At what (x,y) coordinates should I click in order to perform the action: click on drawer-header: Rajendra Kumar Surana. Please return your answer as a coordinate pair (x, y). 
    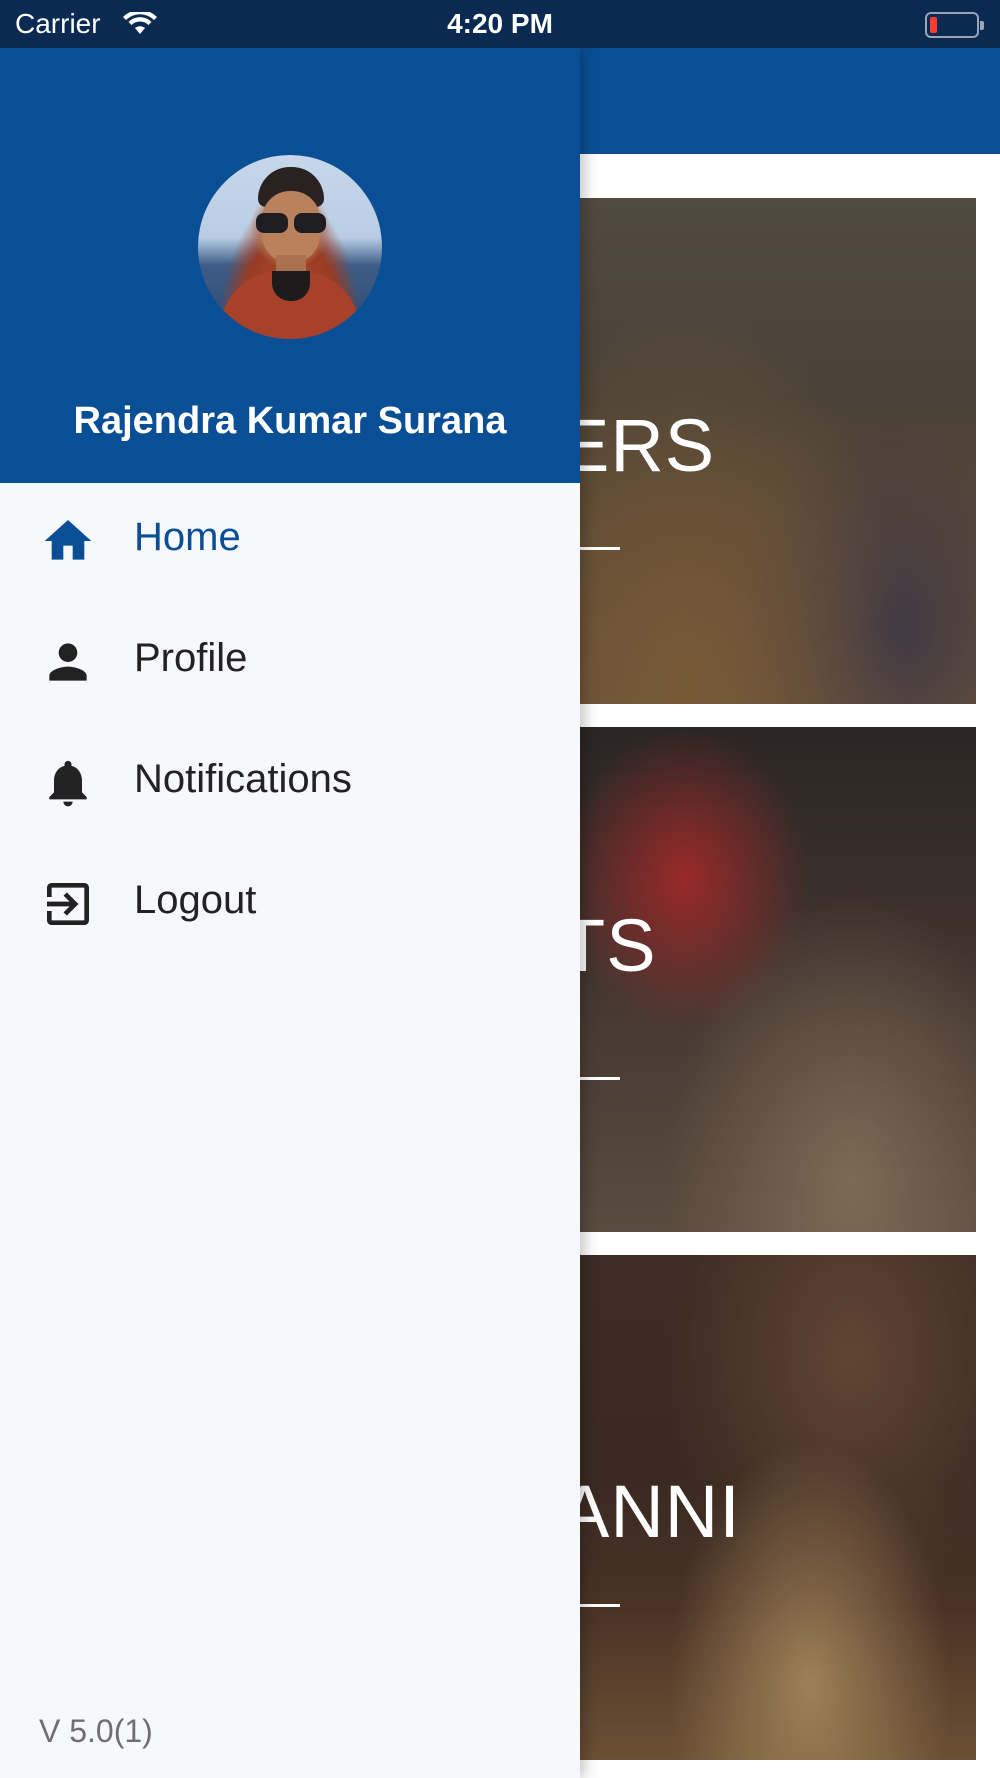
    Looking at the image, I should click on (290, 265).